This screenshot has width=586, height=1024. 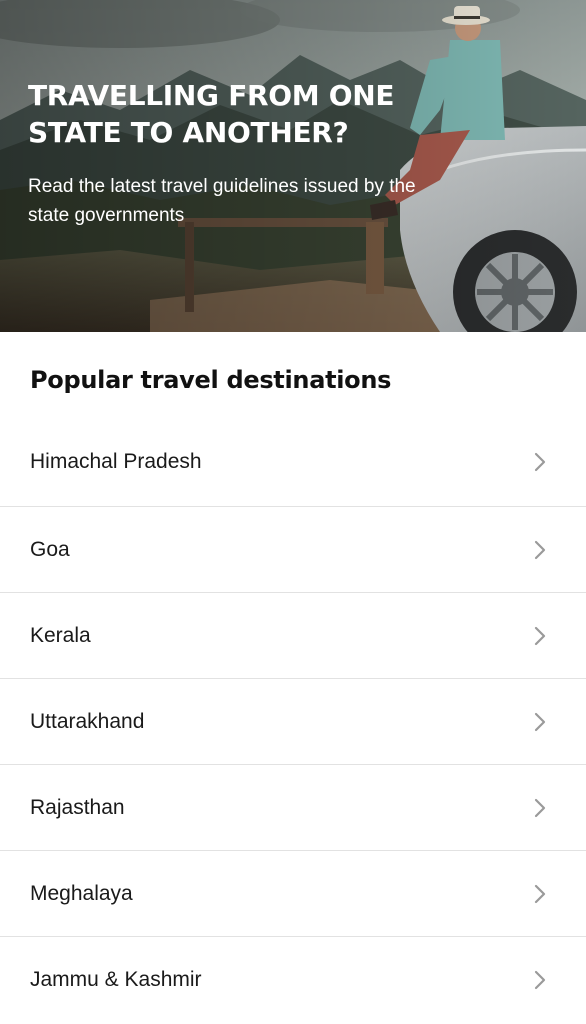 I want to click on destination-label: Goa, so click(x=50, y=549).